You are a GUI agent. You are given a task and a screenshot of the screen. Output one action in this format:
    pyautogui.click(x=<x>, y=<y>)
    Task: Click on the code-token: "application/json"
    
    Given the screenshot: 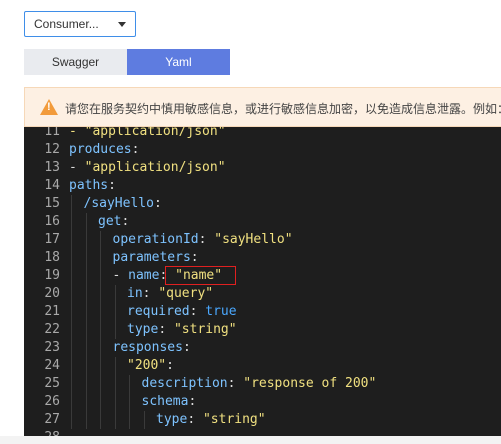 What is the action you would take?
    pyautogui.click(x=155, y=167)
    